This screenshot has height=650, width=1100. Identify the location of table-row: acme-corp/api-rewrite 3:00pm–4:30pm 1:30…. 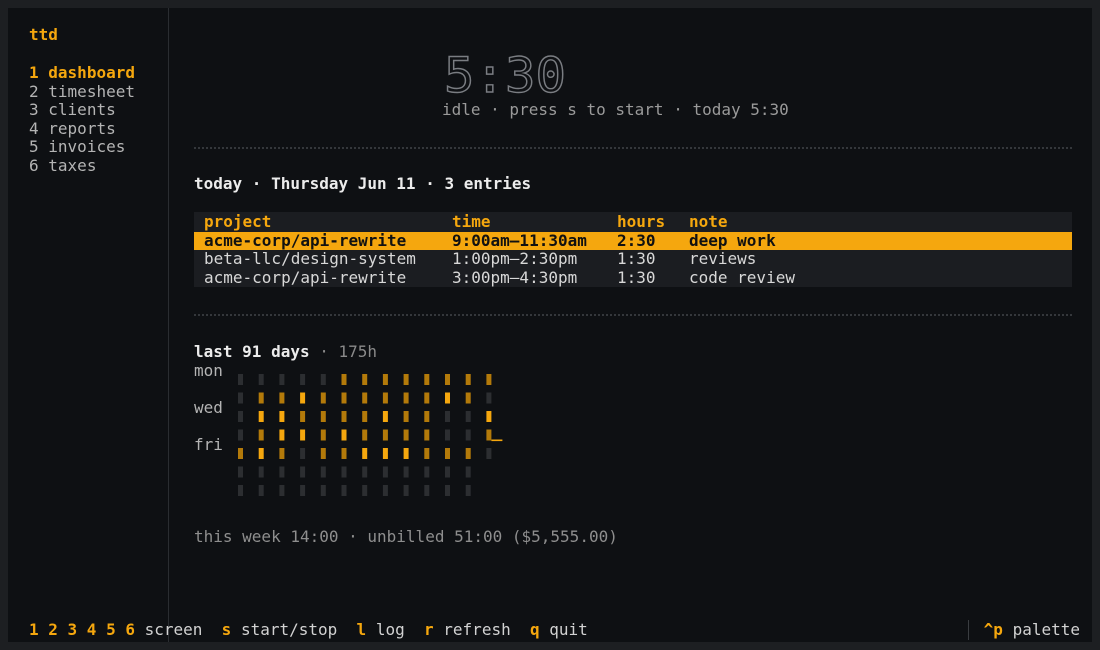
(633, 277).